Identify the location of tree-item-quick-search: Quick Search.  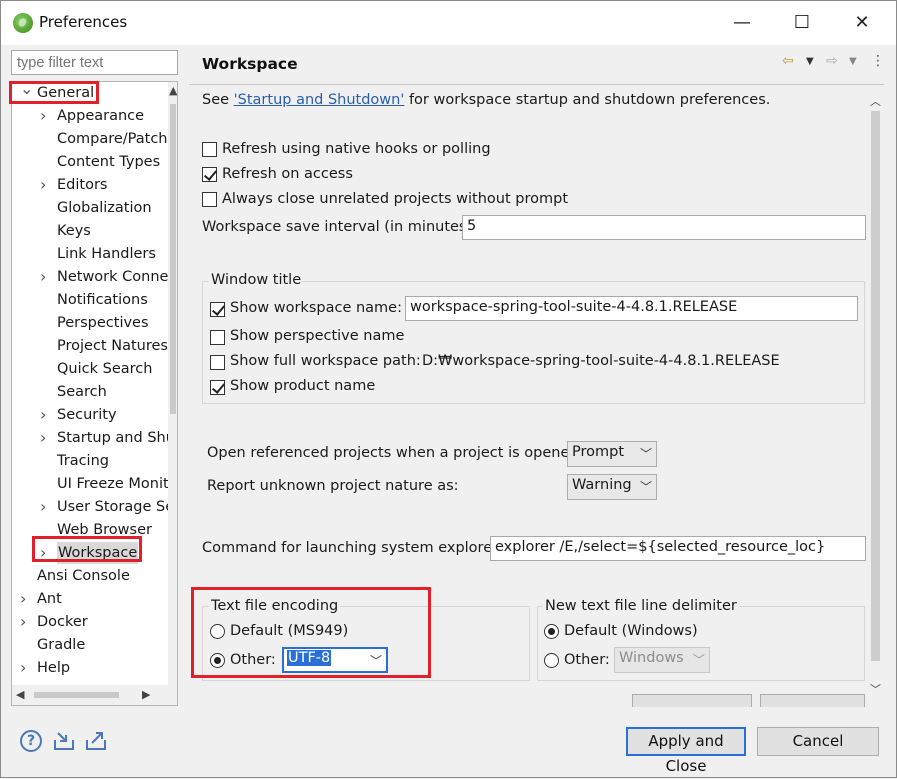
(90, 369).